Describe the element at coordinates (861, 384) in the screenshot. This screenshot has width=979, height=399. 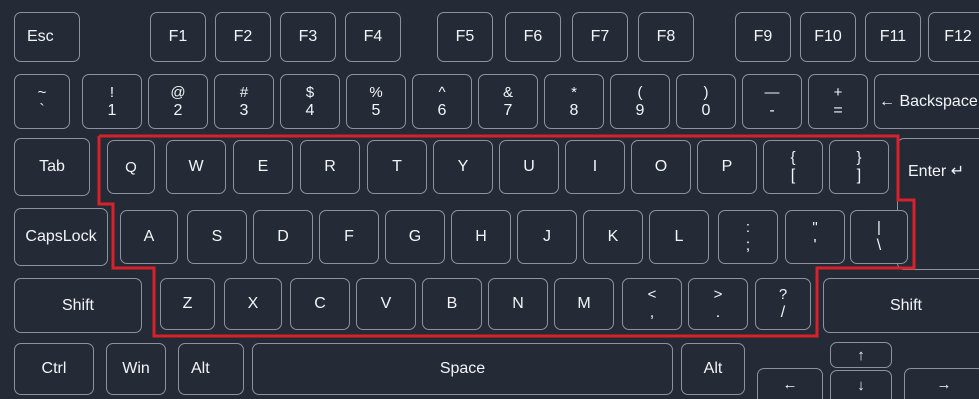
I see `key-down-arrow: ↓` at that location.